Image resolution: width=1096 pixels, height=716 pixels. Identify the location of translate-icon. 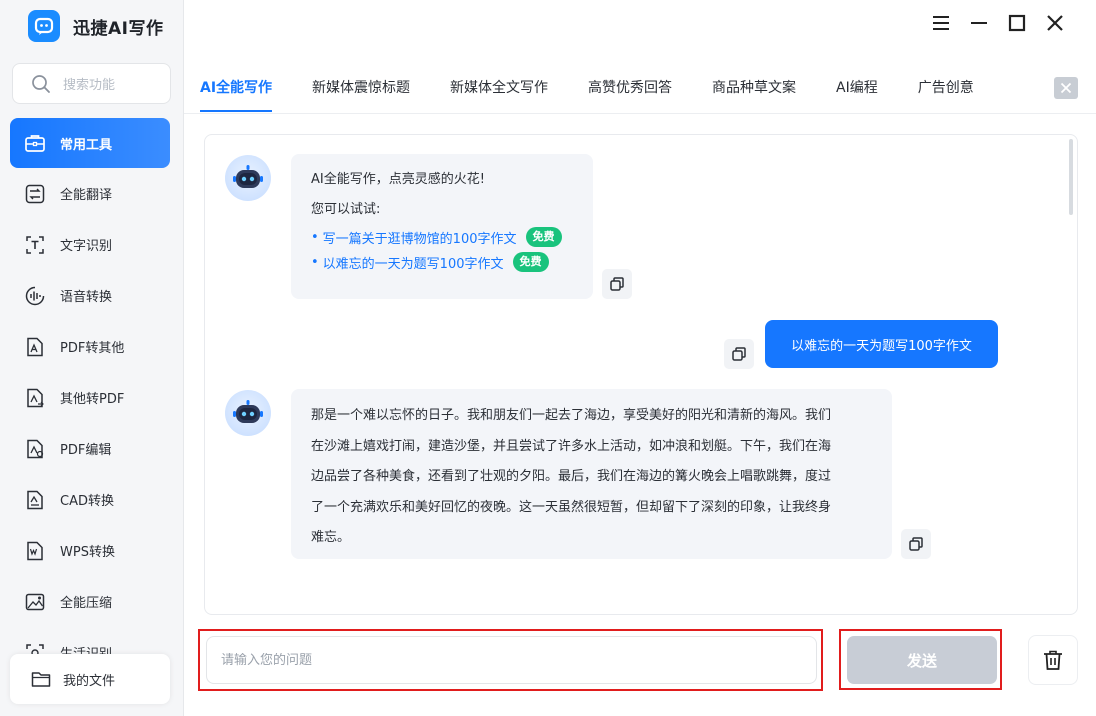
(35, 194).